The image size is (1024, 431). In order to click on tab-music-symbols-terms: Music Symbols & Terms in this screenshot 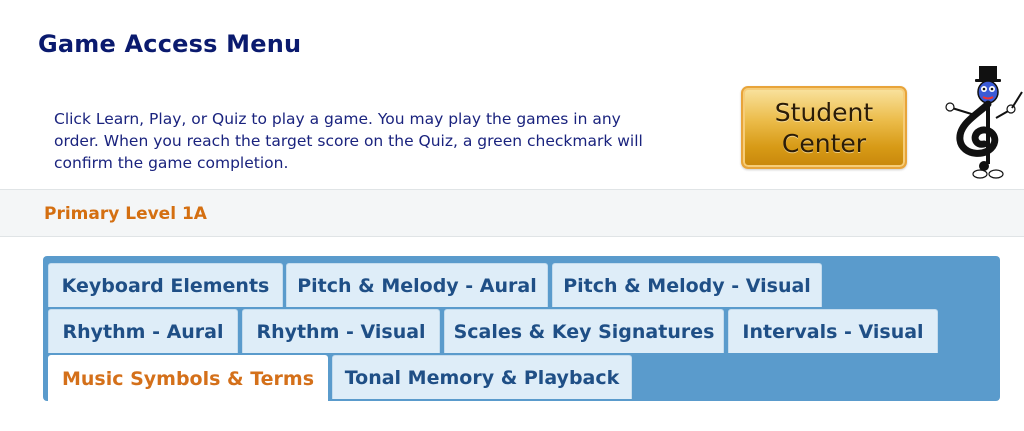, I will do `click(188, 378)`.